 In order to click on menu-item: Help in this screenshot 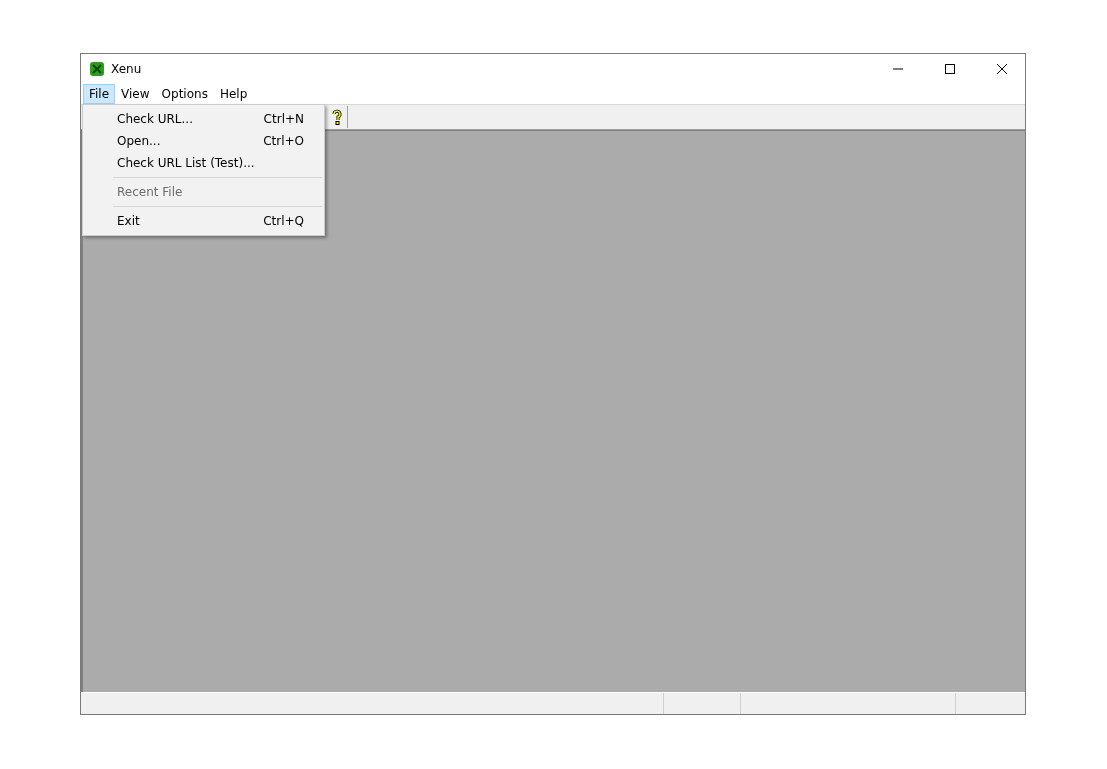, I will do `click(233, 93)`.